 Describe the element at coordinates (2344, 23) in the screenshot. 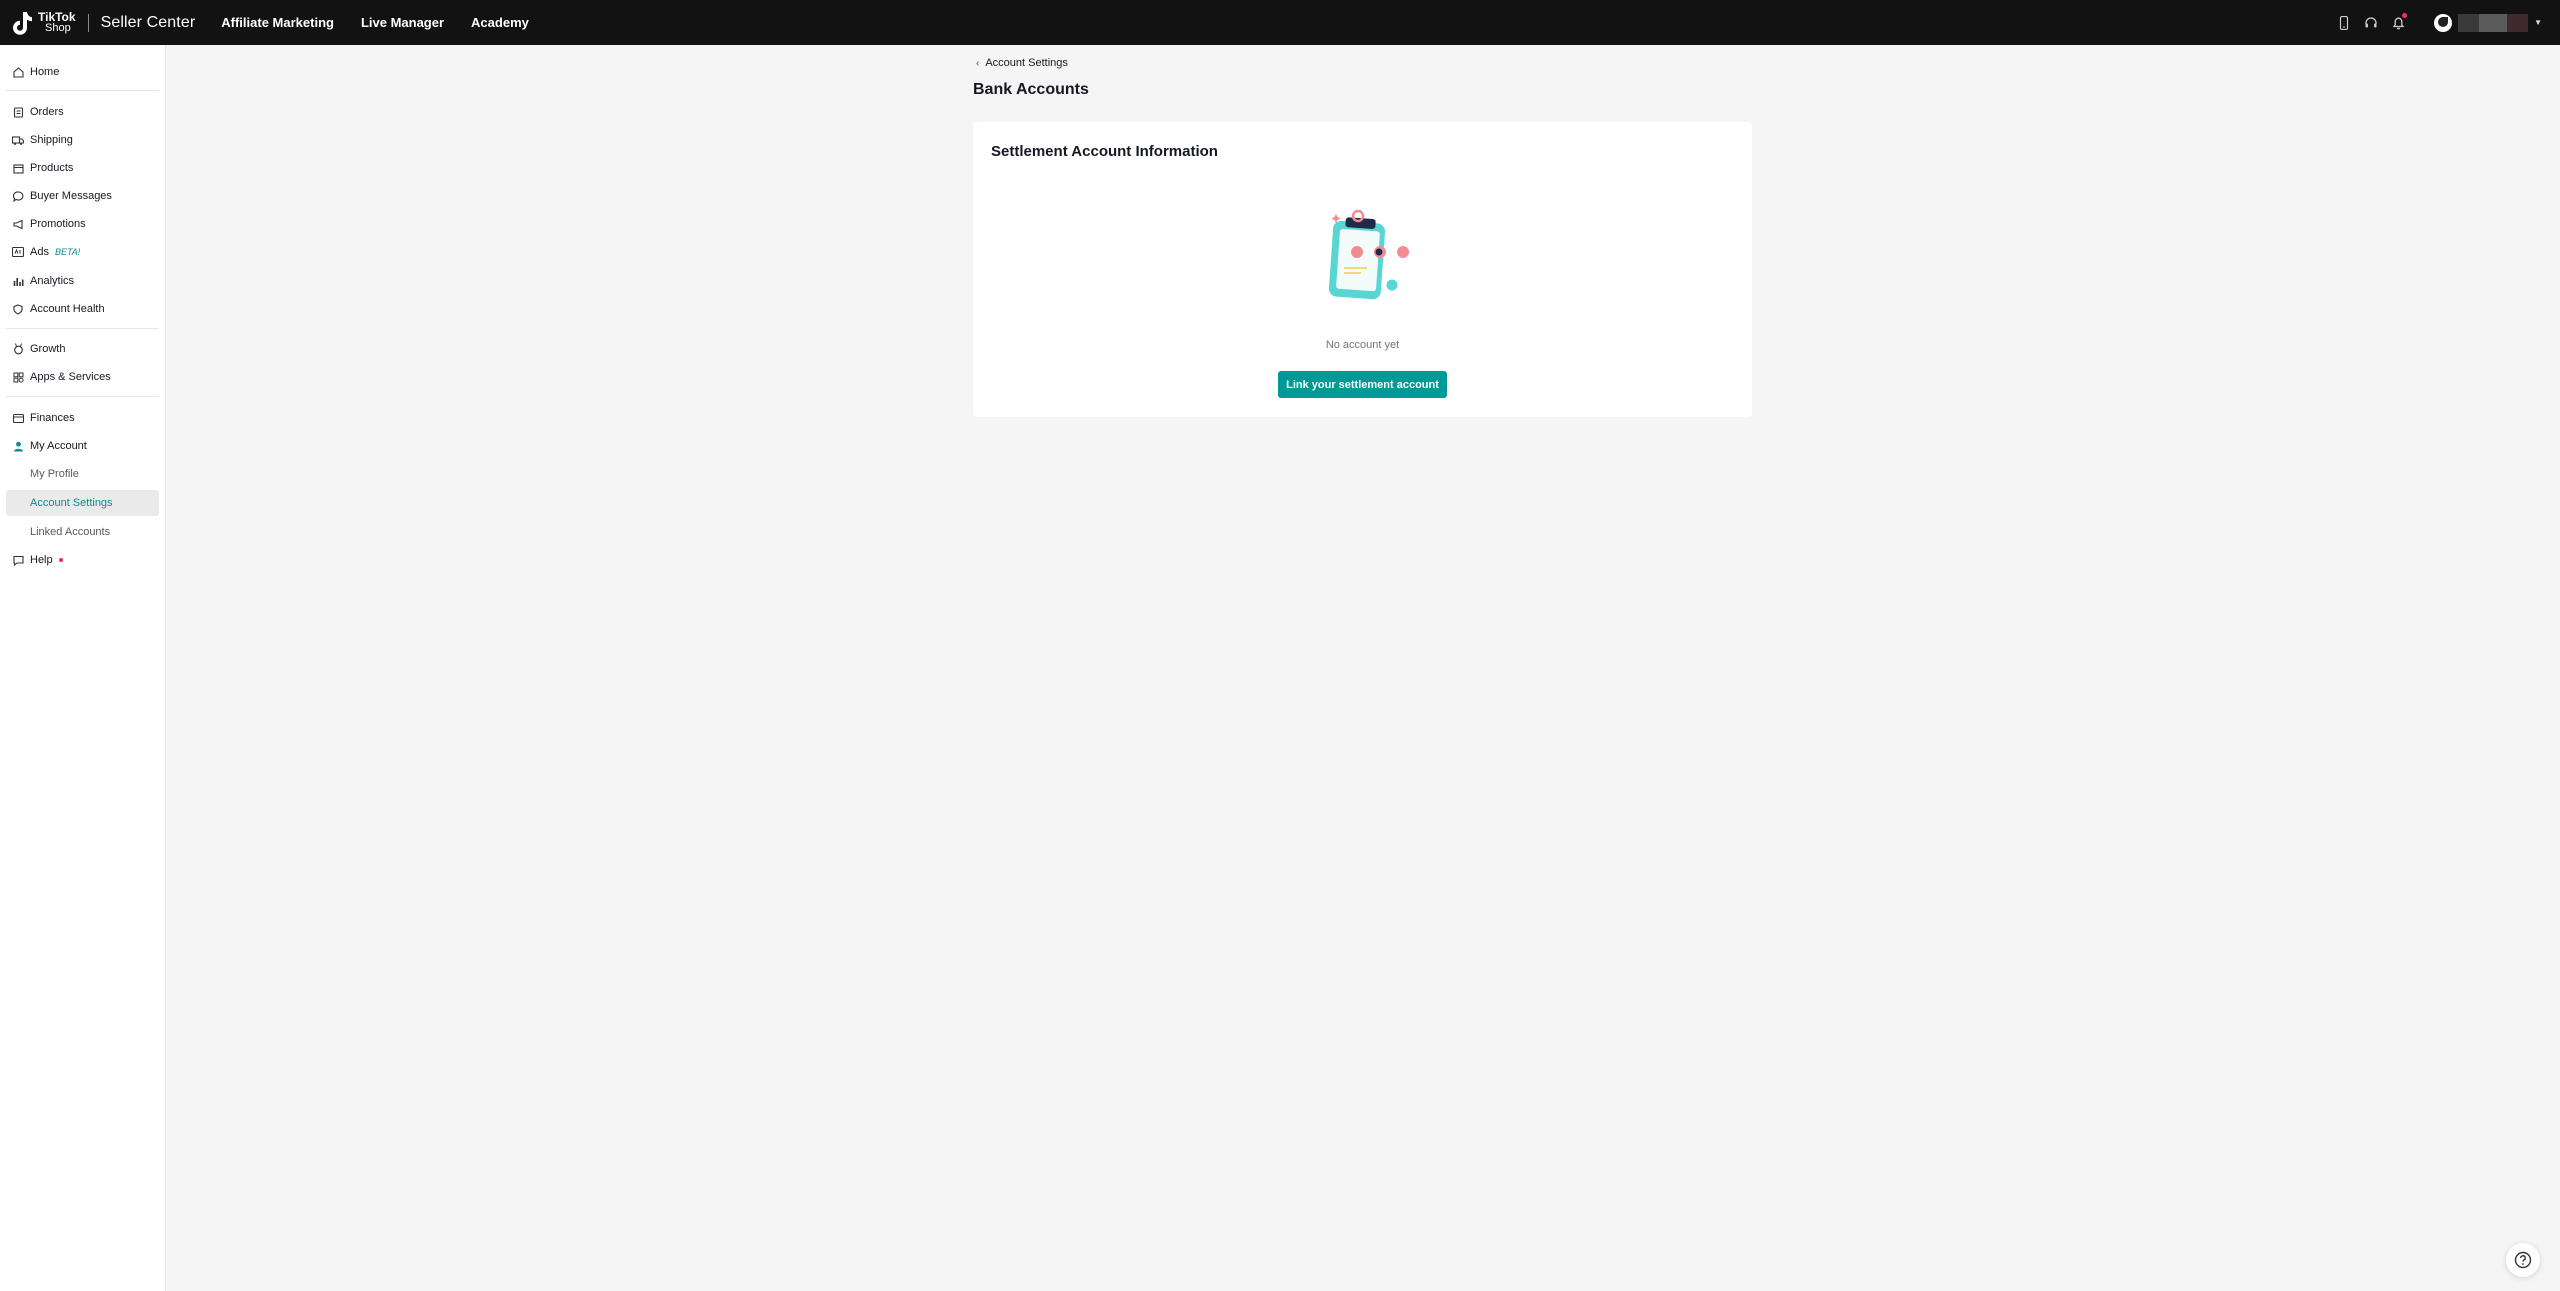

I see `mobile-icon` at that location.